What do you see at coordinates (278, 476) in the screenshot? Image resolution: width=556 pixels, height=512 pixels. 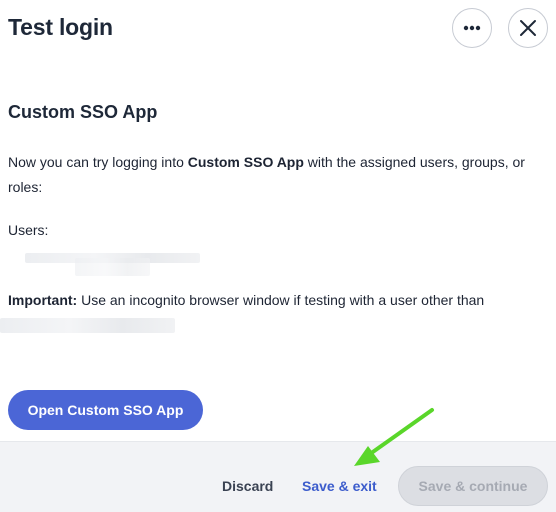 I see `dialog-footer: Discard Save & exit Save & continue` at bounding box center [278, 476].